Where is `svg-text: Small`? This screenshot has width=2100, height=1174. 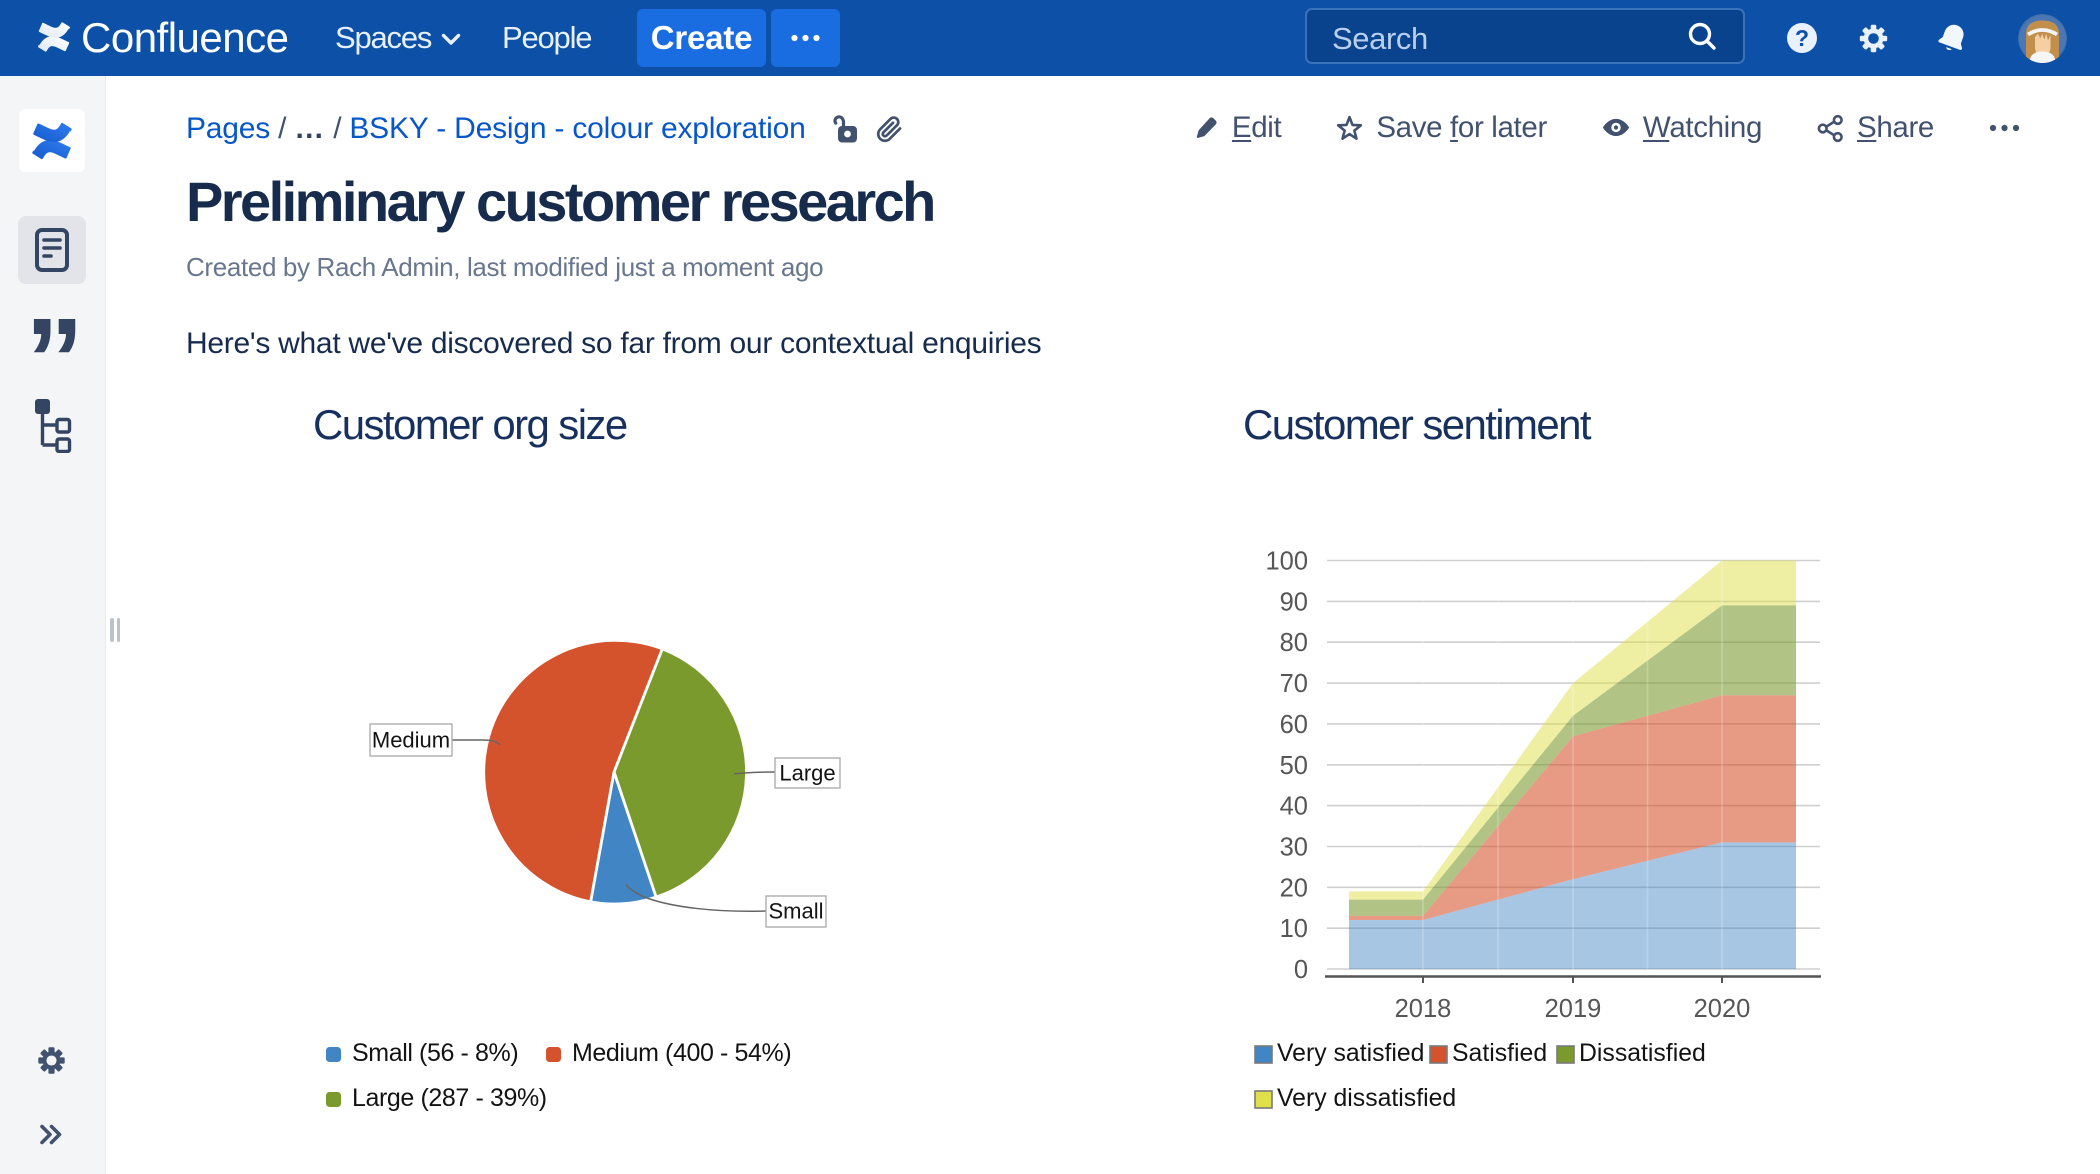
svg-text: Small is located at coordinates (795, 911).